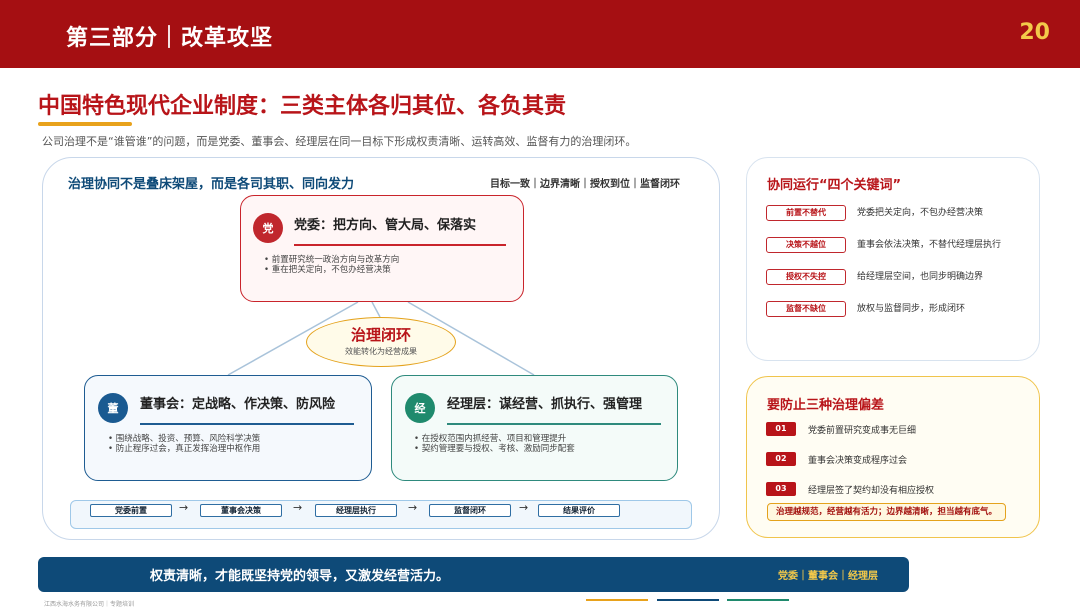 The width and height of the screenshot is (1080, 608). Describe the element at coordinates (184, 449) in the screenshot. I see `board-bullet: • 防止程序过会，真正发挥治理中枢作用` at that location.